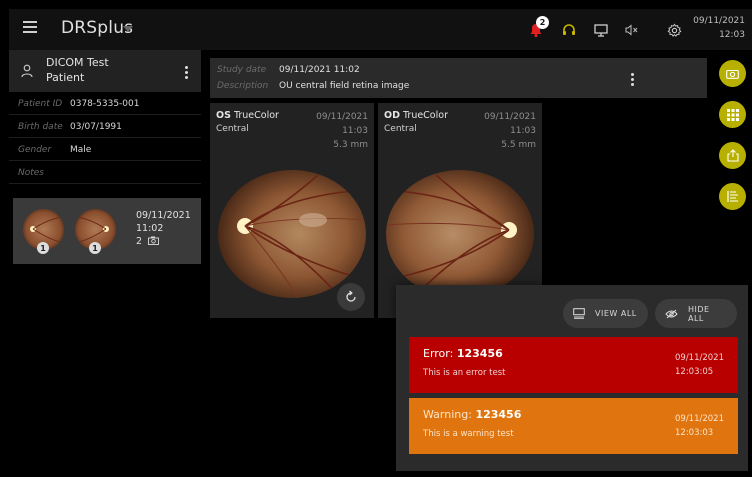  I want to click on notification-timestamp: 09/11/2021 12:03:03, so click(699, 426).